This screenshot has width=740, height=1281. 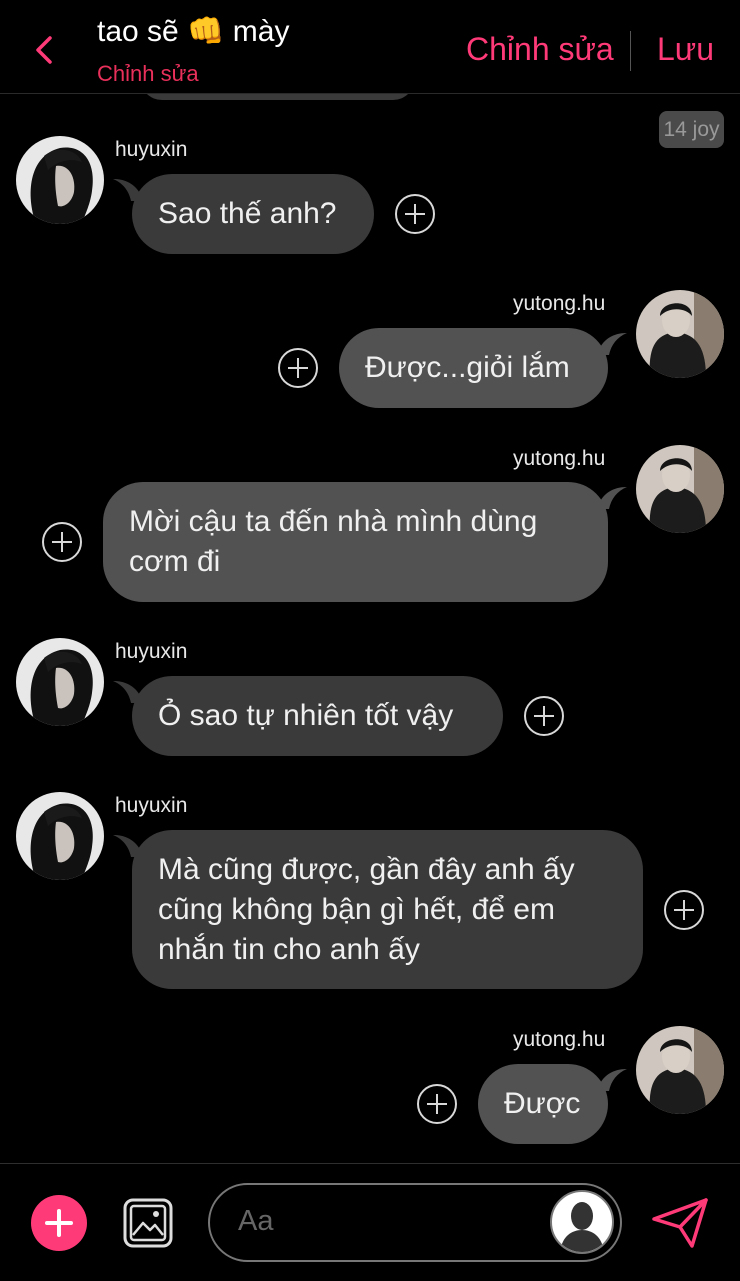 What do you see at coordinates (306, 715) in the screenshot?
I see `message-text: Ỏ sao tự nhiên tốt vậy` at bounding box center [306, 715].